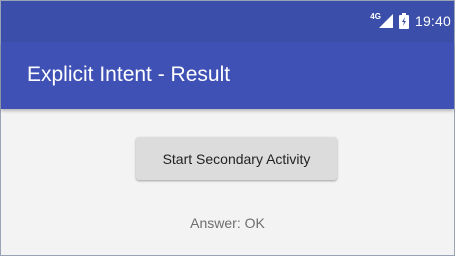 The image size is (455, 257). What do you see at coordinates (375, 16) in the screenshot?
I see `network-type-label: 4G` at bounding box center [375, 16].